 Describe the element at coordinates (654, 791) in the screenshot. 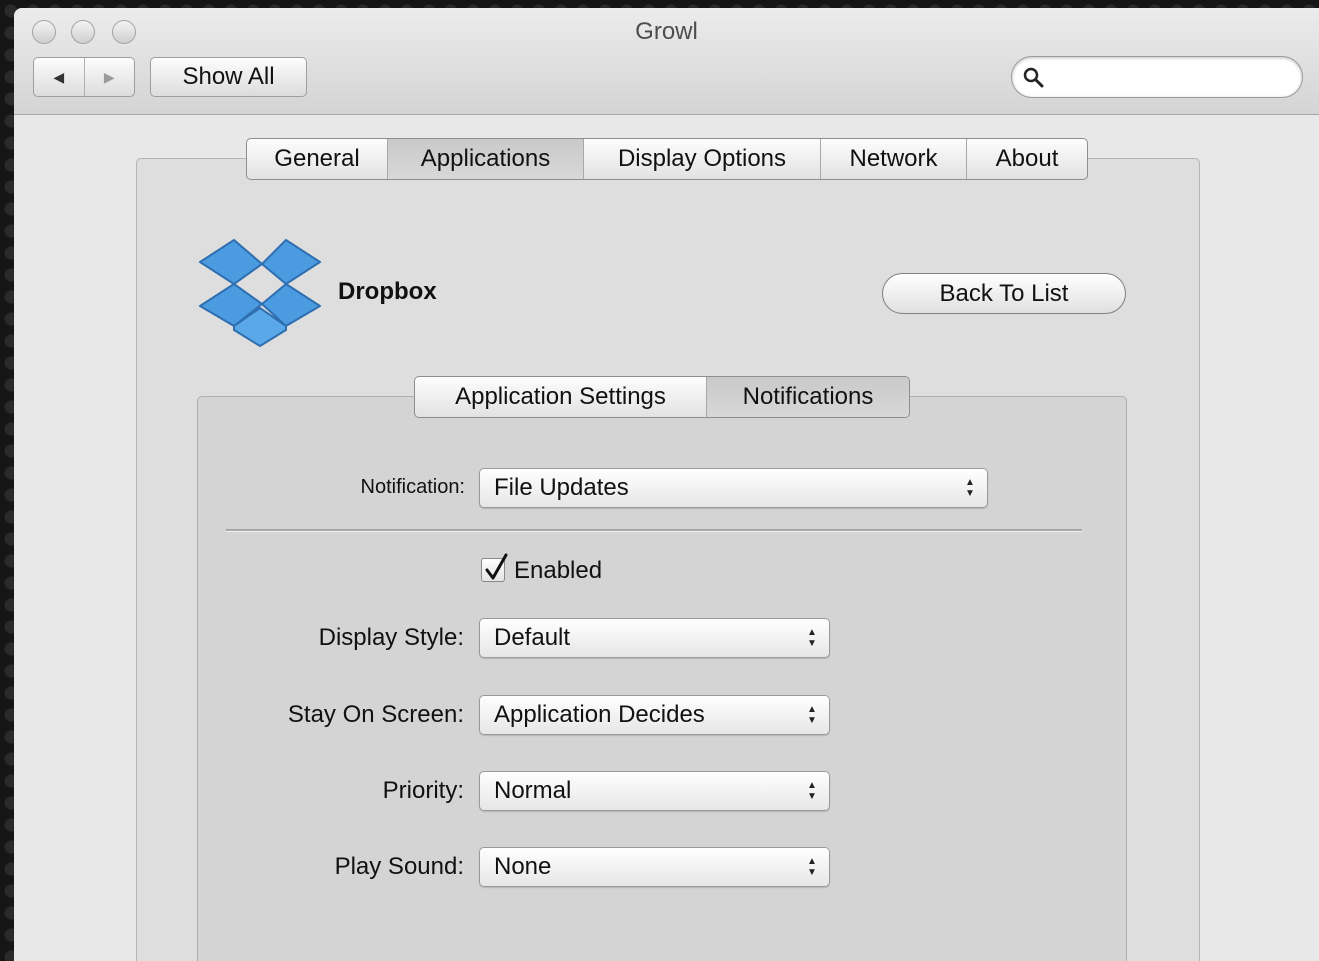

I see `priority-popup: Normal ▲ ▼` at that location.